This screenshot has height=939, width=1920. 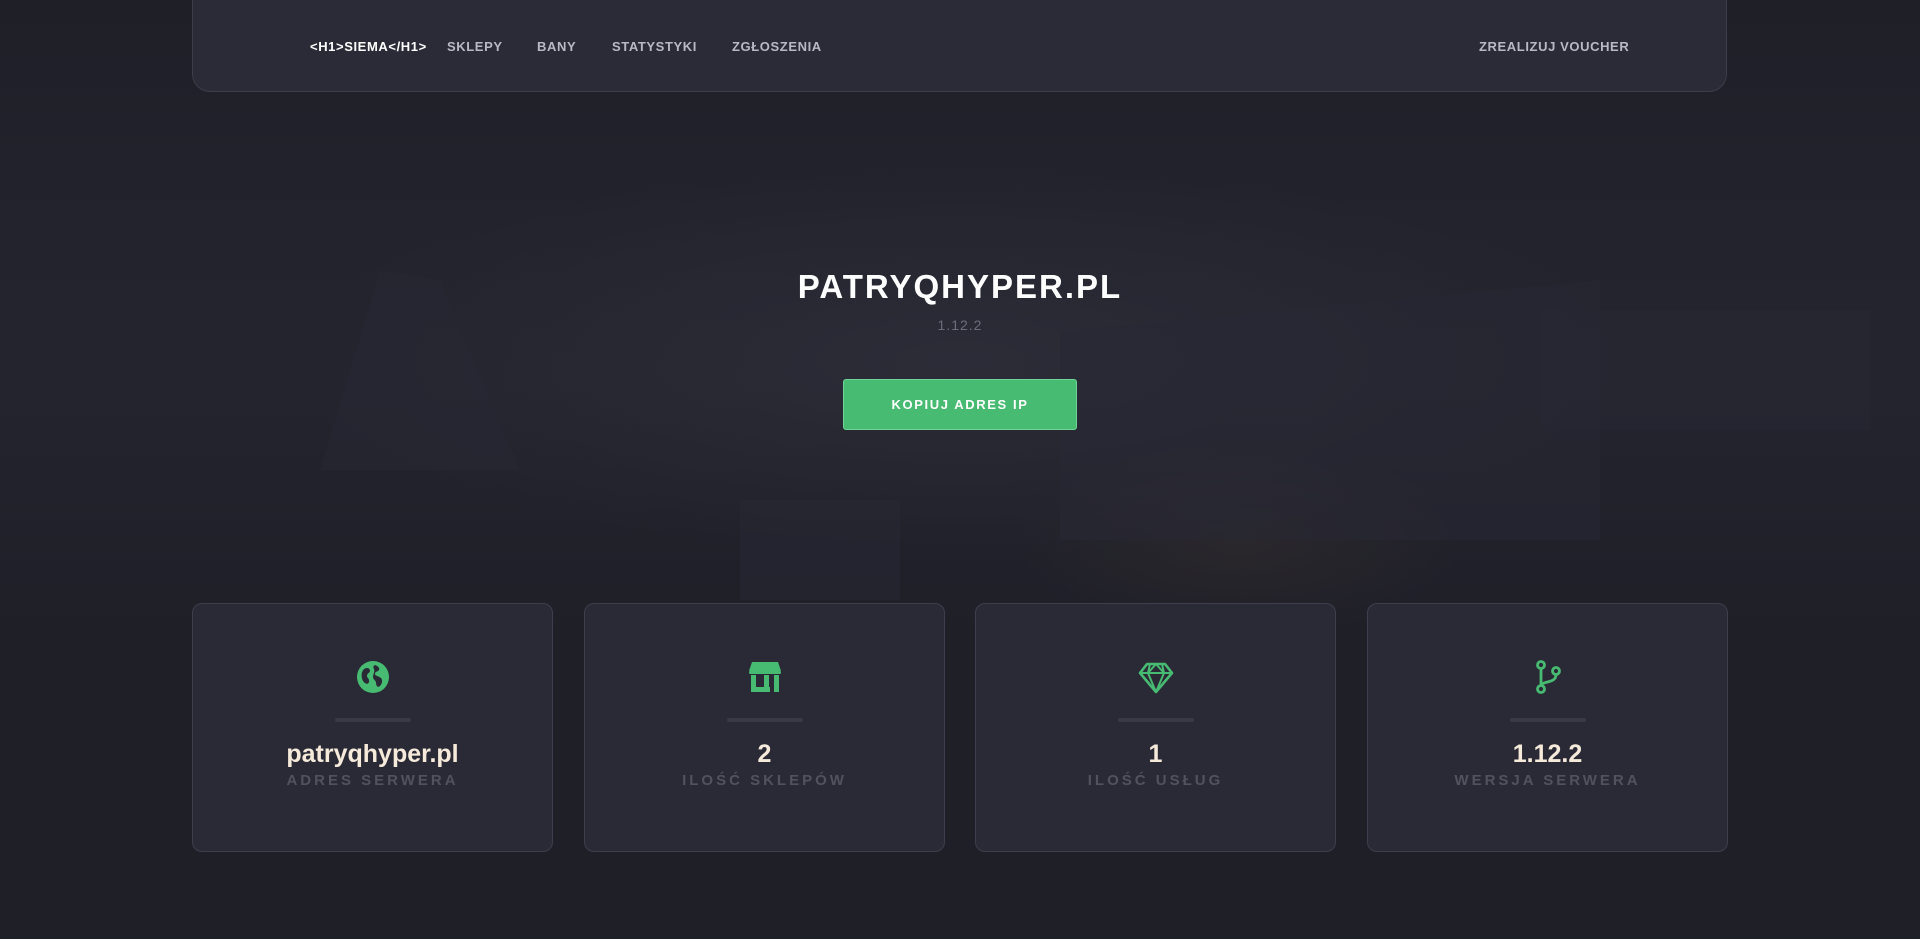 What do you see at coordinates (654, 46) in the screenshot?
I see `nav-item-statystyki: STATYSTYKI` at bounding box center [654, 46].